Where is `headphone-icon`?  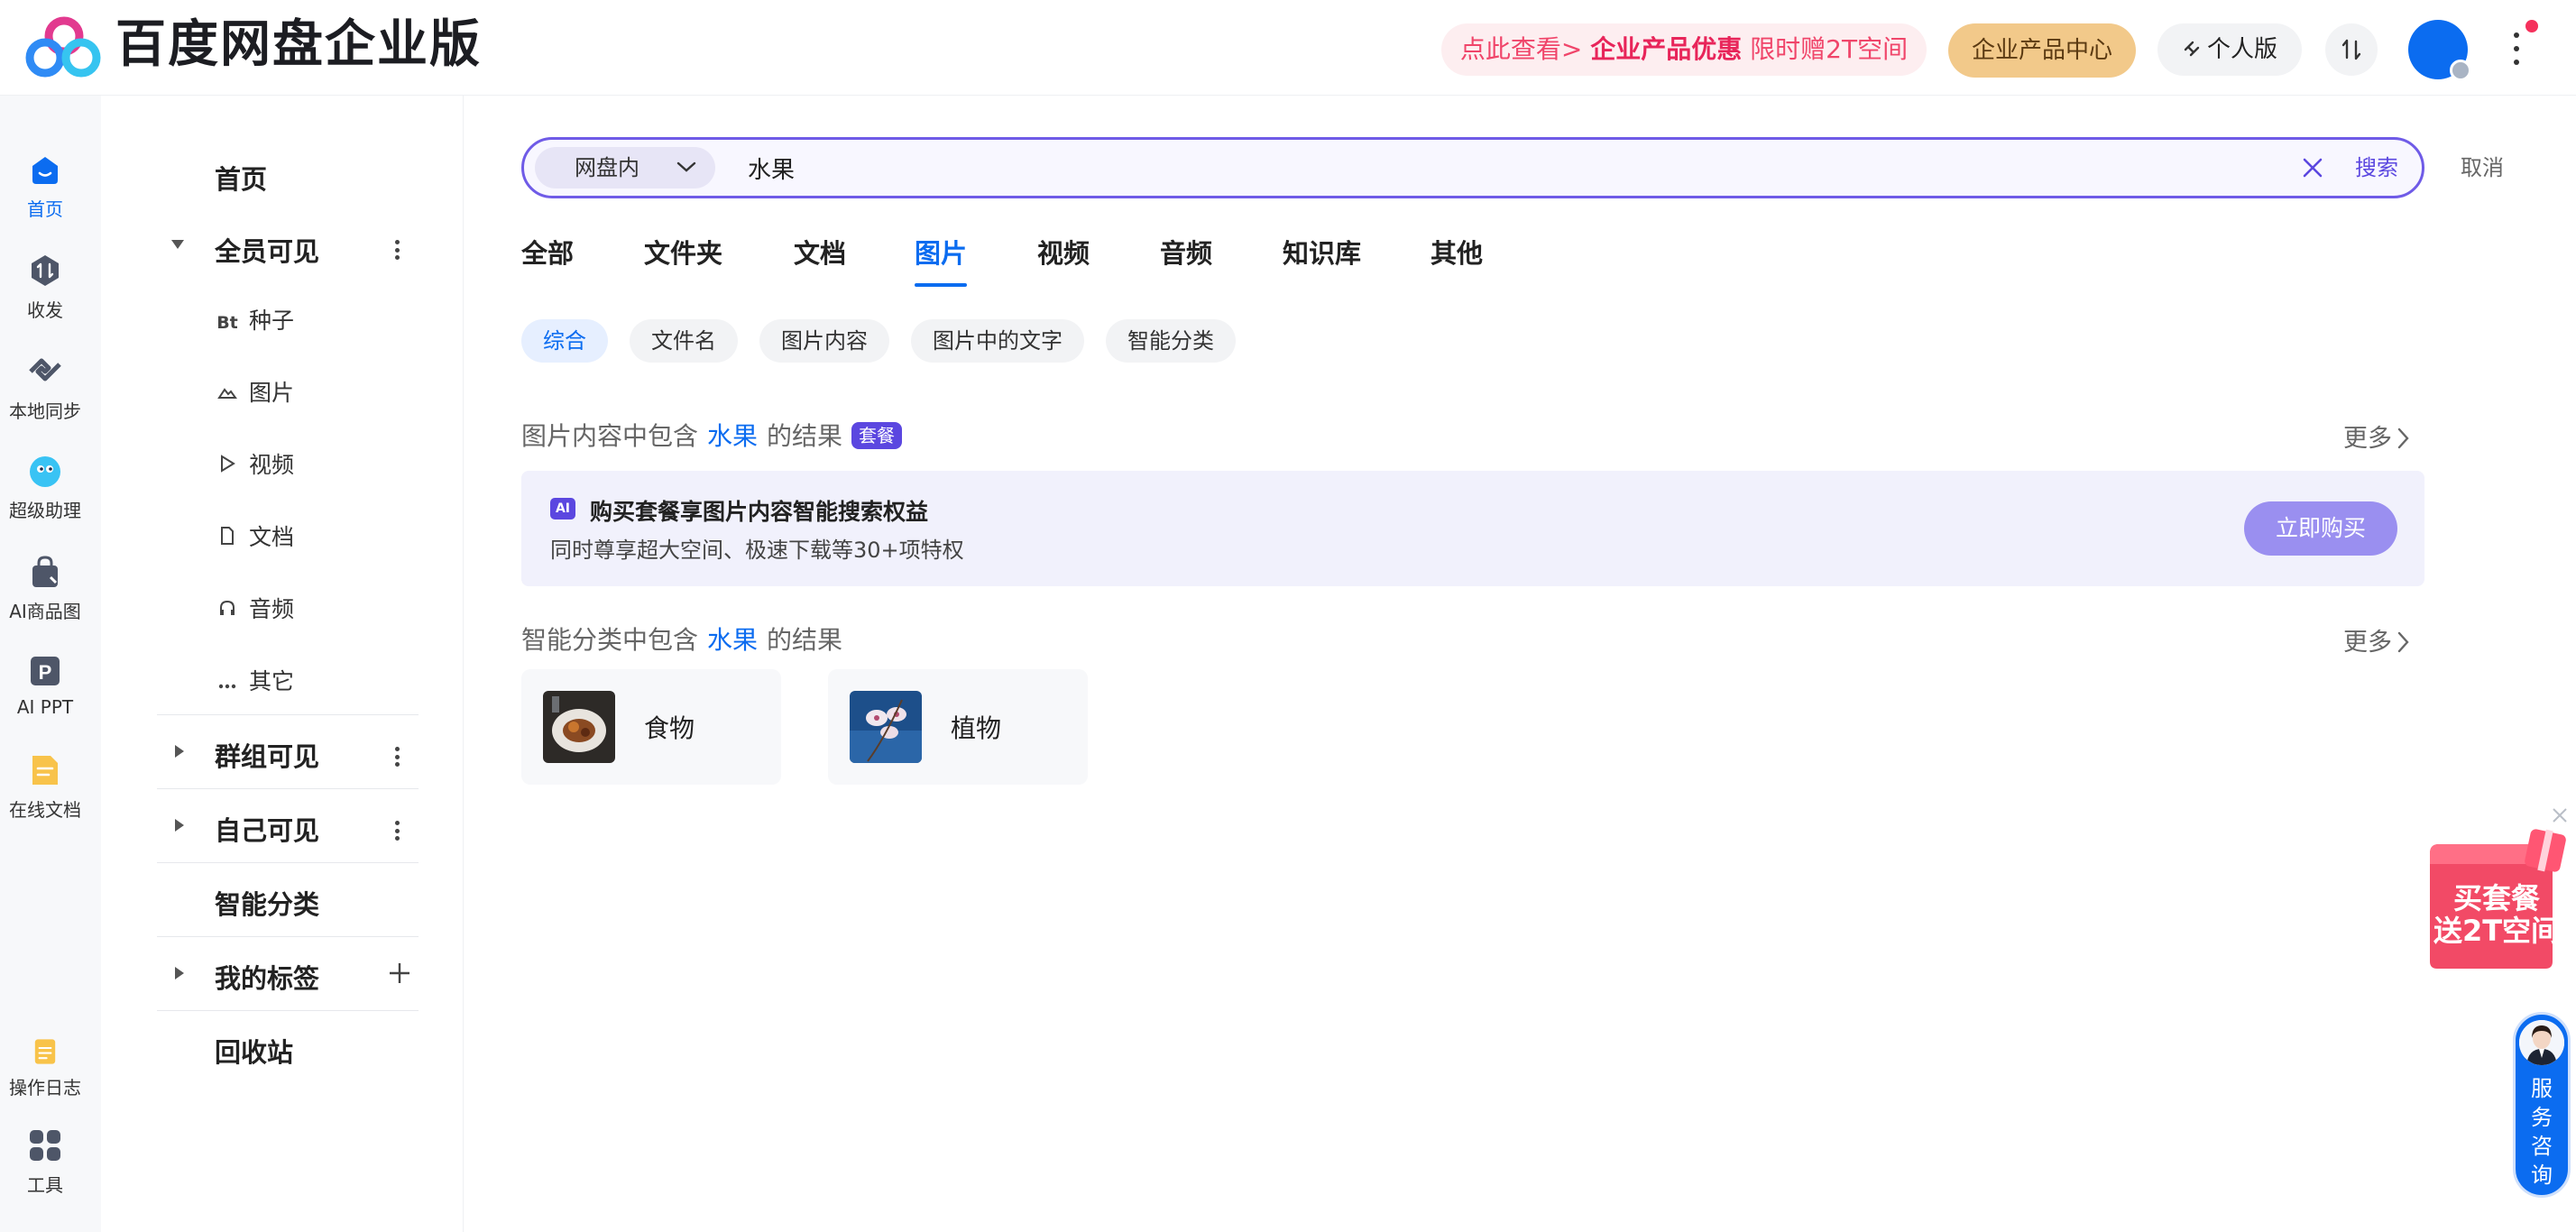
headphone-icon is located at coordinates (227, 610).